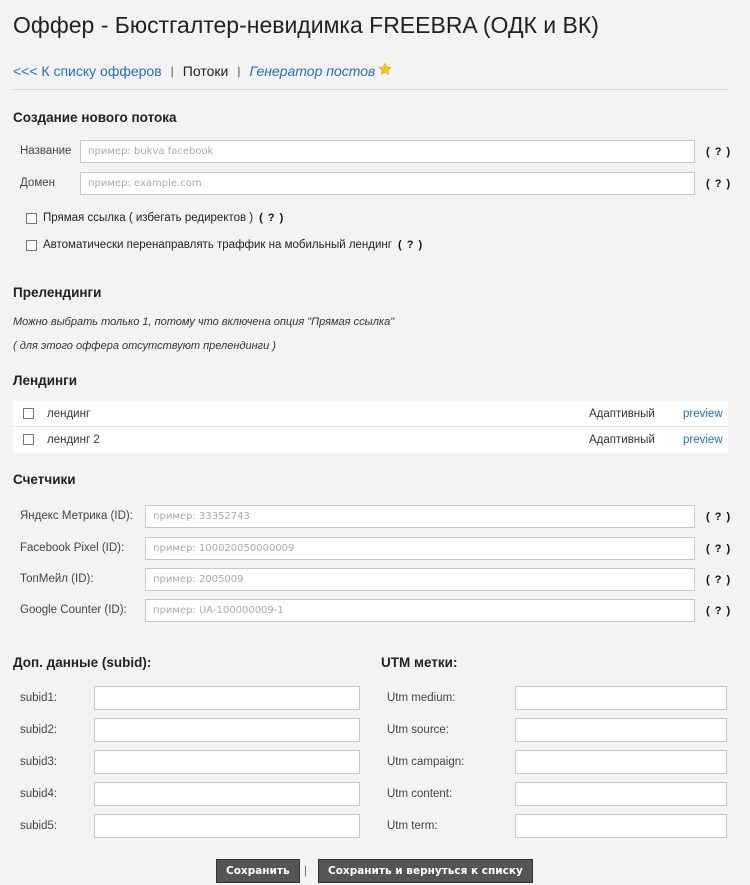 This screenshot has height=885, width=750. What do you see at coordinates (621, 698) in the screenshot?
I see `utm-medium-input` at bounding box center [621, 698].